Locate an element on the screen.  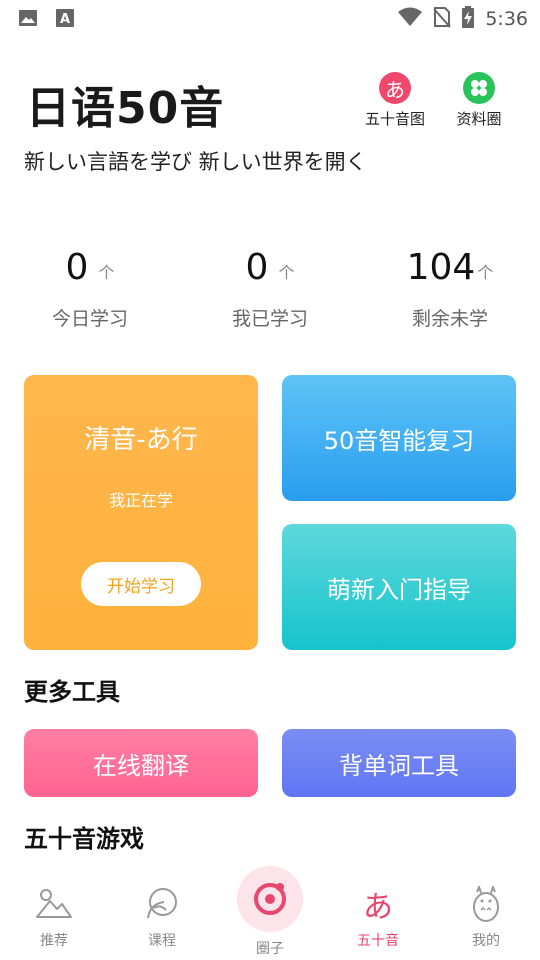
bottom-nav: 推荐 课程 圈子 あ 五十音 我的 is located at coordinates (270, 913).